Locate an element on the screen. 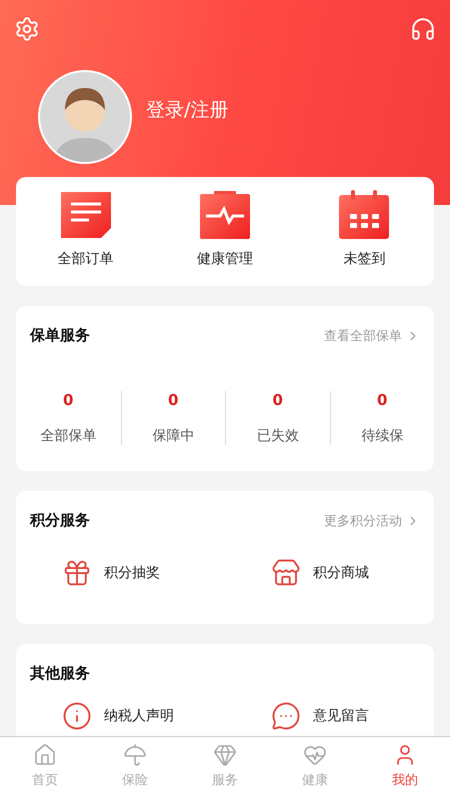 This screenshot has width=450, height=800. stat-label: 已失效 is located at coordinates (277, 436).